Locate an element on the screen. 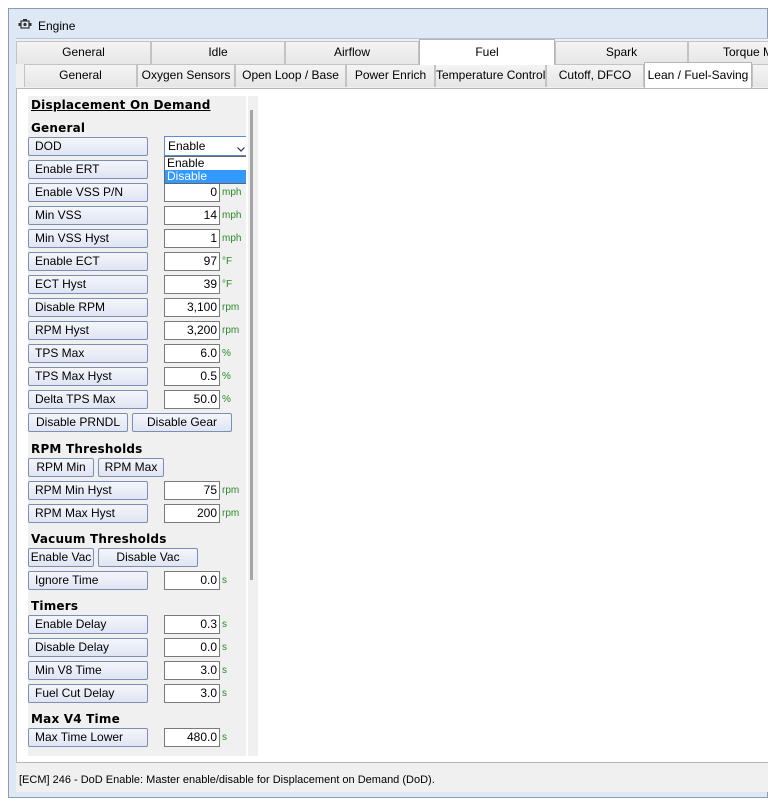  disable-rpm-field: 3,100 is located at coordinates (192, 307).